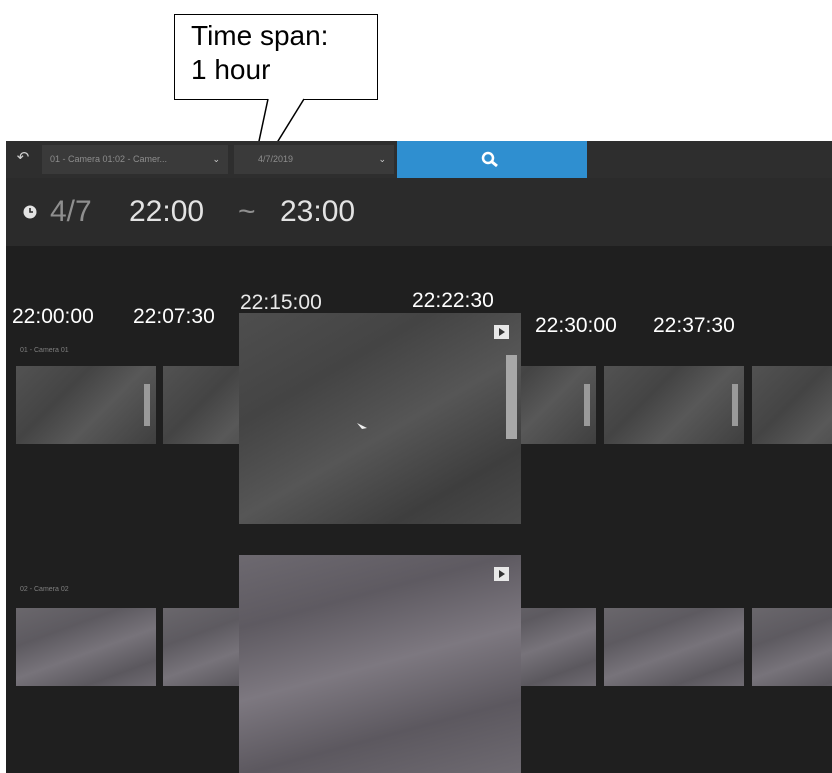  I want to click on callout-line2: 1 hour, so click(231, 69).